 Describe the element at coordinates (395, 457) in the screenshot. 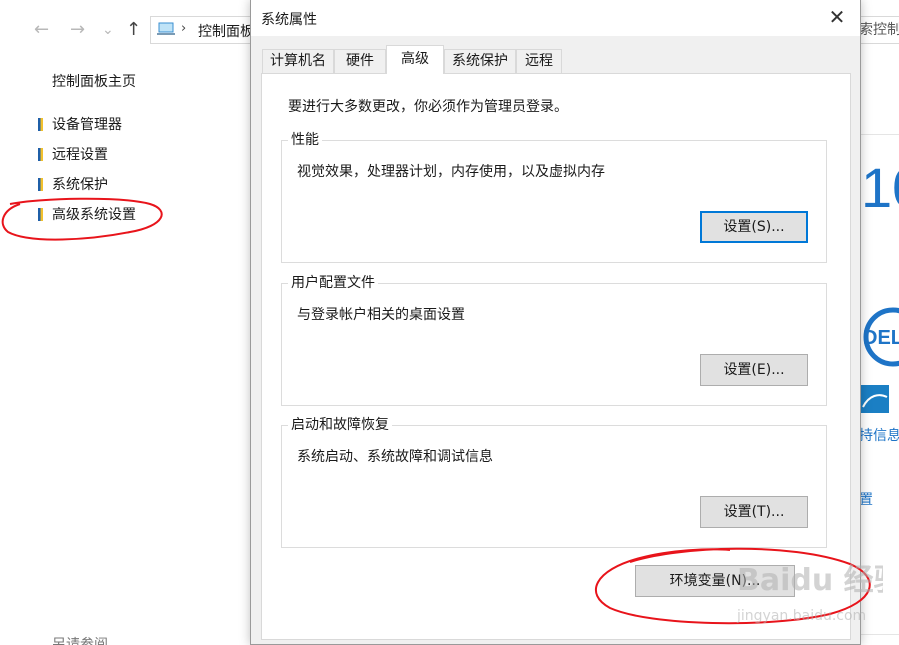

I see `group-description: 系统启动、系统故障和调试信息` at that location.